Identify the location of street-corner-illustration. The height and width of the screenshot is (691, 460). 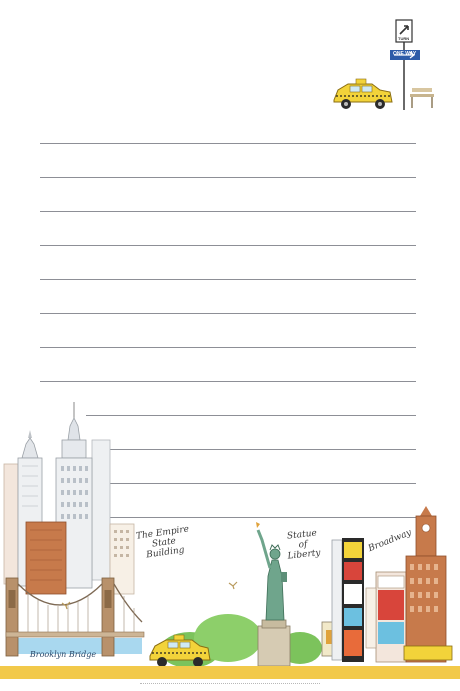
(383, 64).